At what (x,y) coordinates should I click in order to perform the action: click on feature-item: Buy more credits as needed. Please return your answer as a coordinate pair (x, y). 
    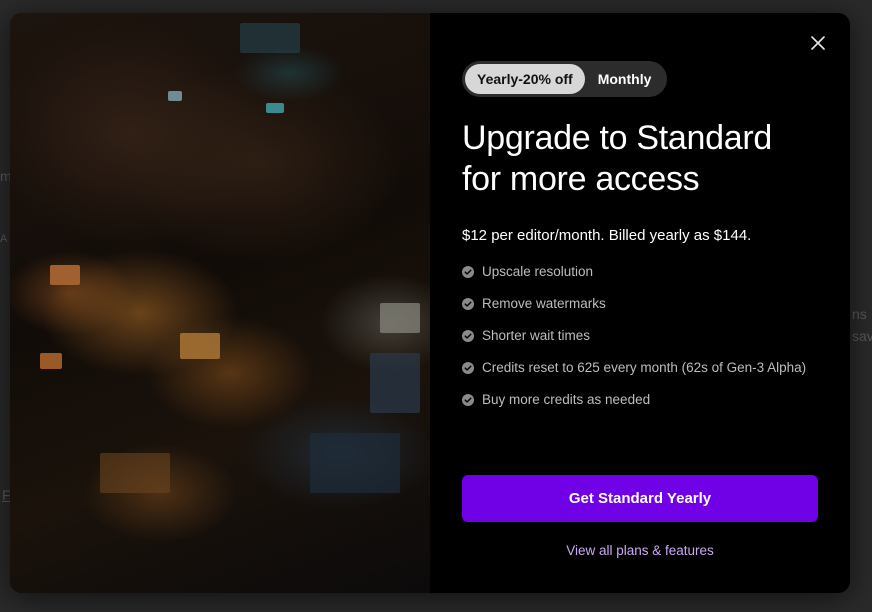
    Looking at the image, I should click on (640, 400).